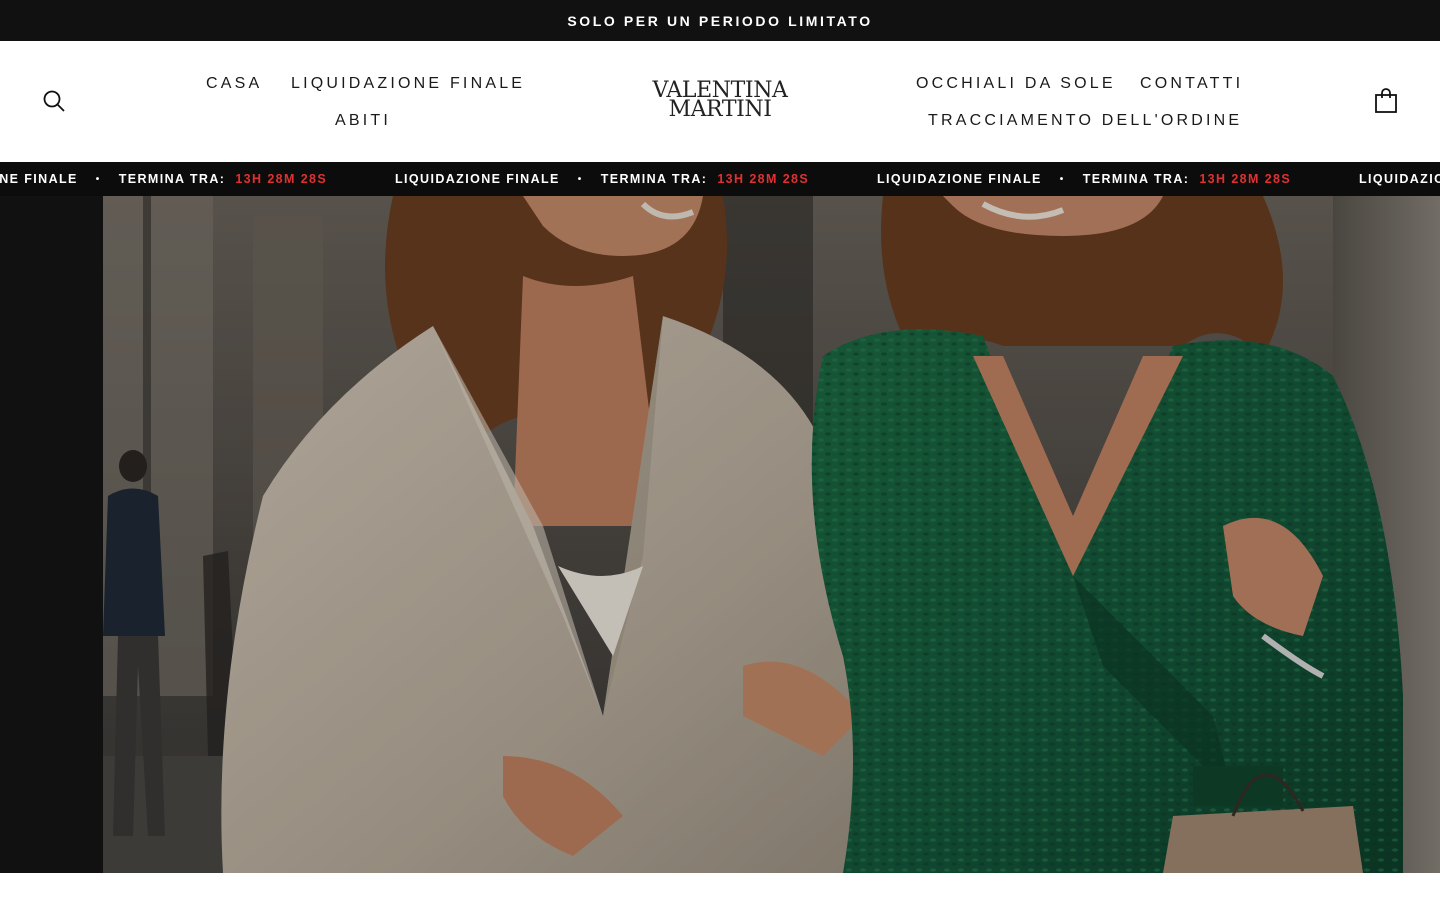  I want to click on cart-button, so click(1386, 101).